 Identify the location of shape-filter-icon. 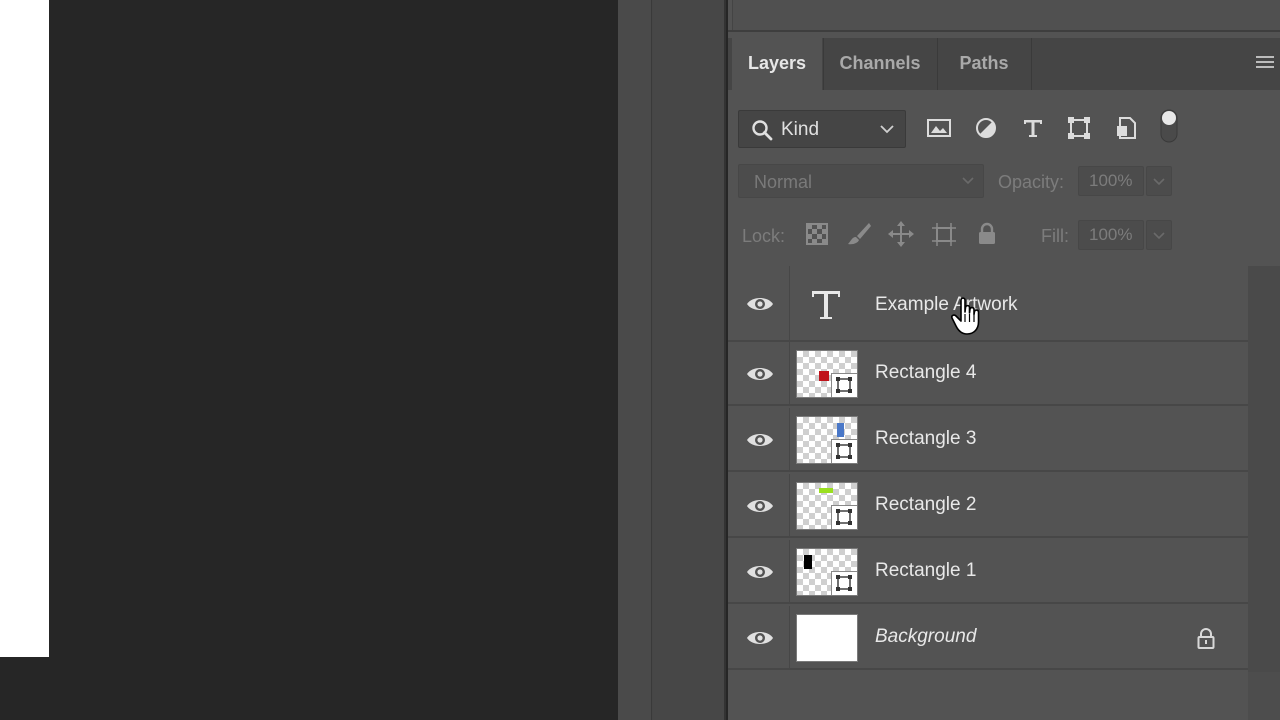
(1079, 128).